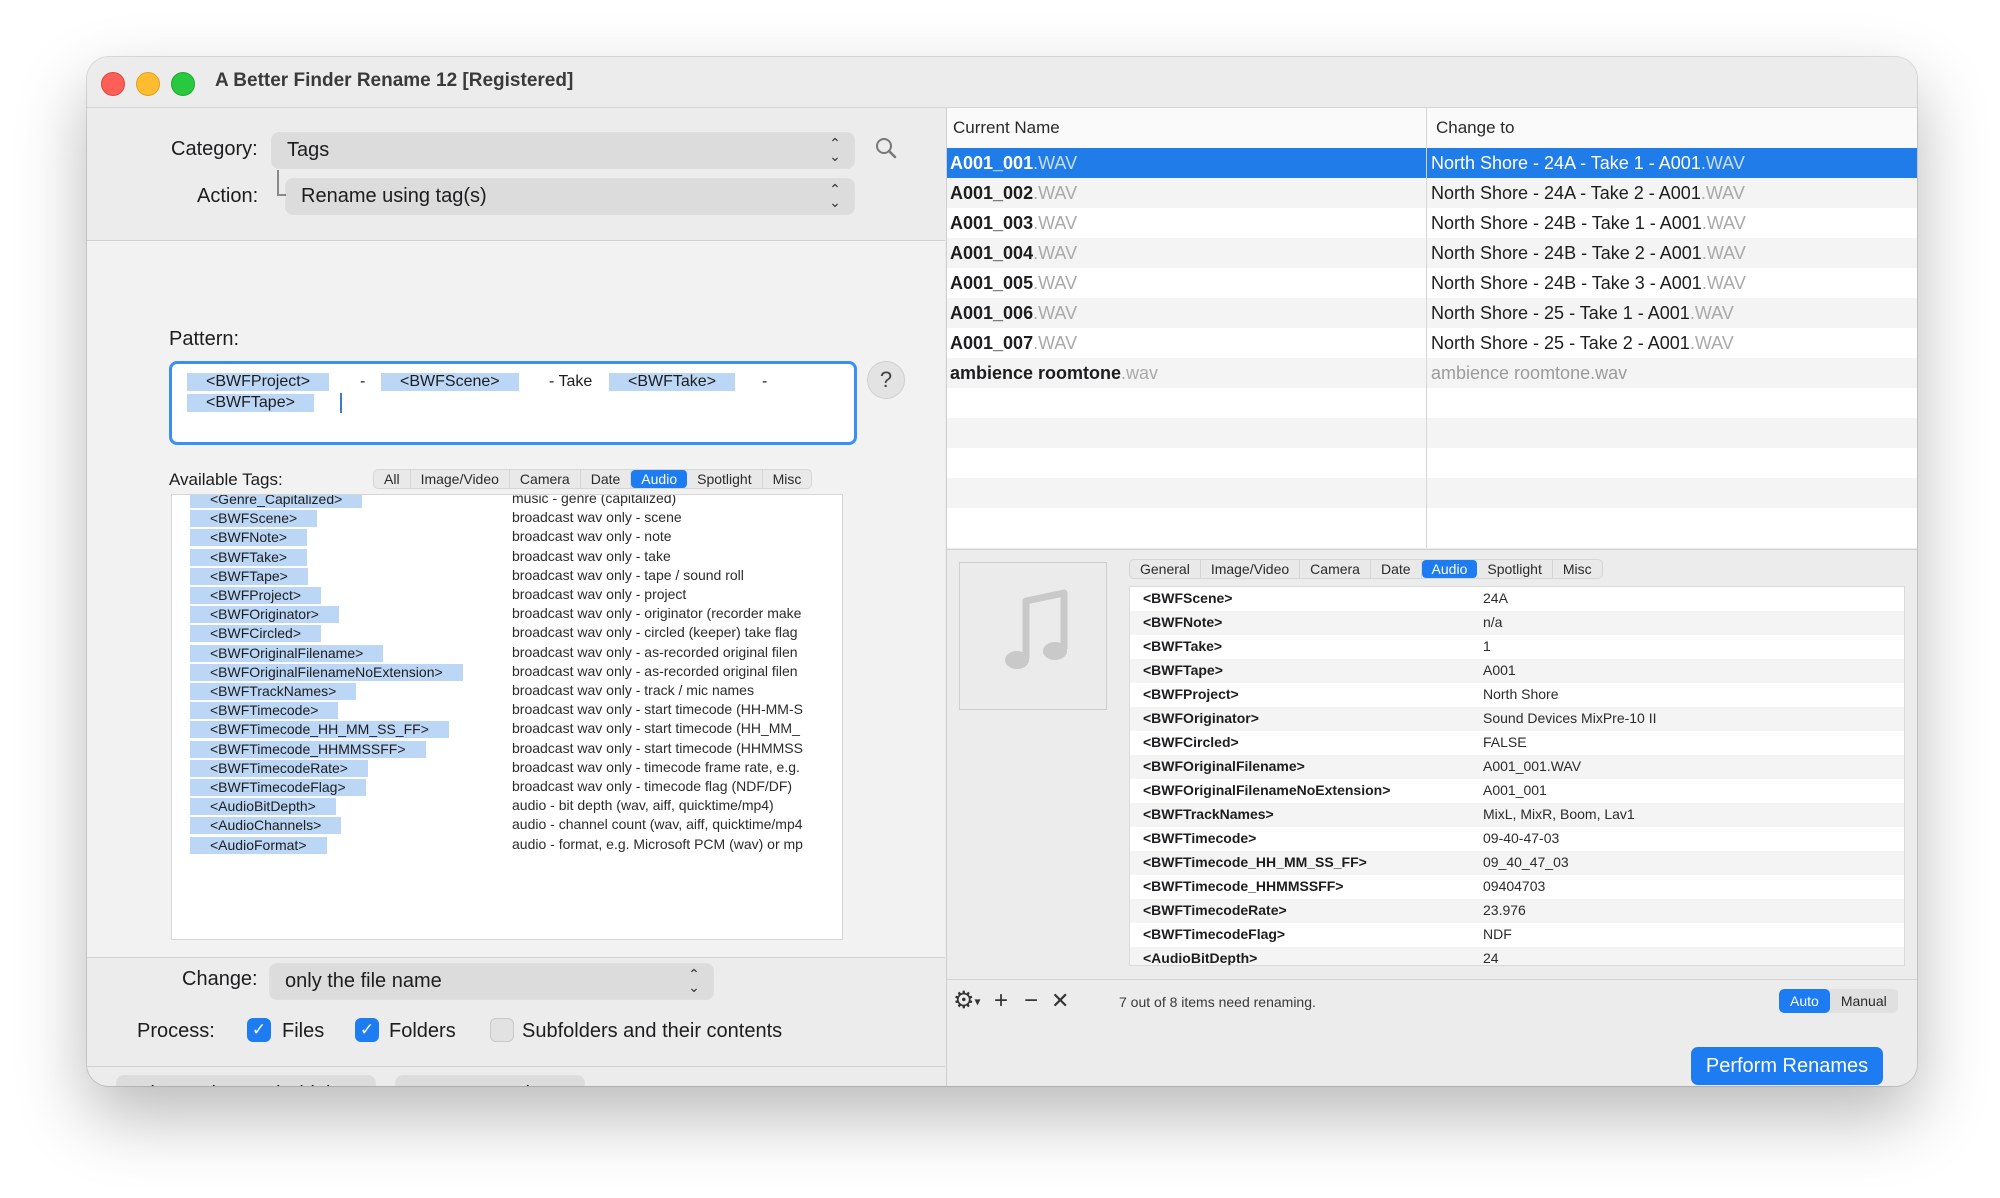 The image size is (2000, 1198). I want to click on metadata-row: <BWFTimecodeFlag> NDF, so click(1517, 935).